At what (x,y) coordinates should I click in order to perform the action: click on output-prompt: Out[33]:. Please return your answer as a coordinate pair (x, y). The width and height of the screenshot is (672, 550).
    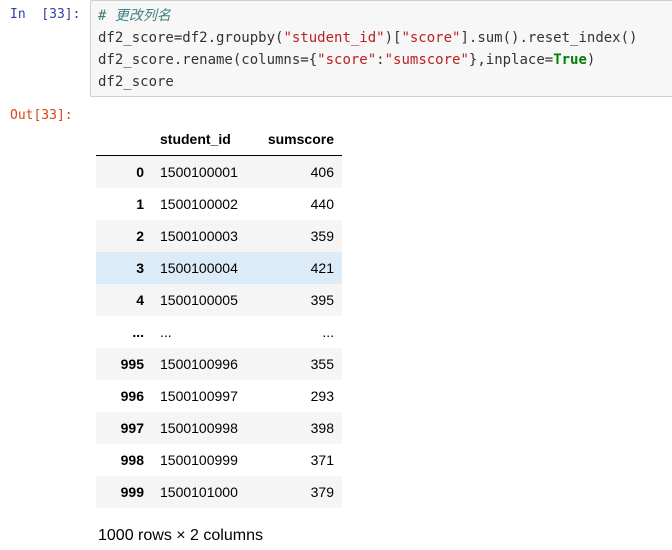
    Looking at the image, I should click on (41, 115).